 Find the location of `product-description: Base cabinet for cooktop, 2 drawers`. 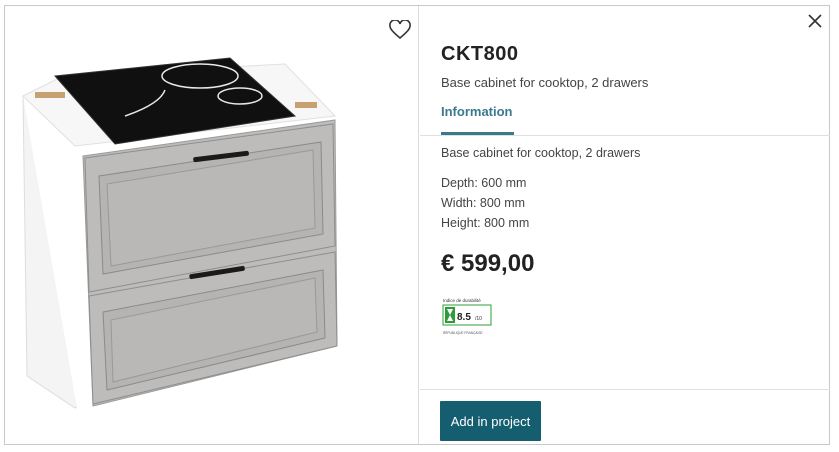

product-description: Base cabinet for cooktop, 2 drawers is located at coordinates (541, 153).